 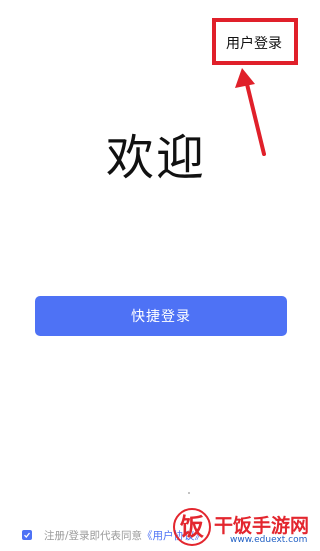 I want to click on user-agreement-link: 《用户协议》, so click(x=173, y=535).